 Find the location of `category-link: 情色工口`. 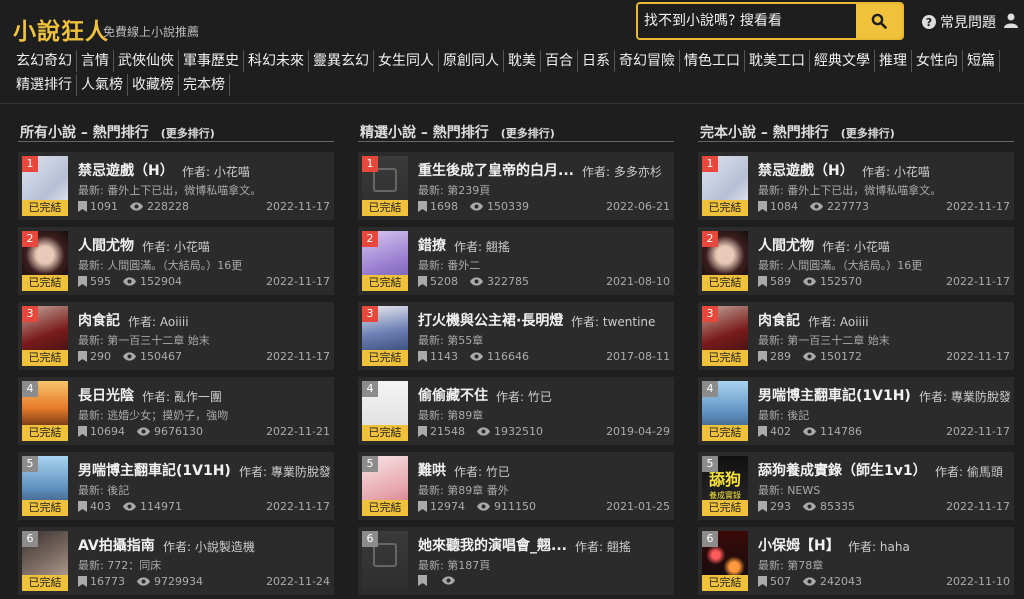

category-link: 情色工口 is located at coordinates (712, 61).